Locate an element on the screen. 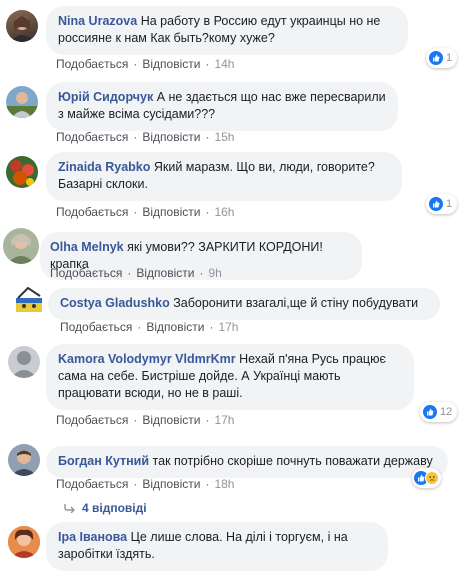 The height and width of the screenshot is (571, 460). timestamp: 15h is located at coordinates (224, 137).